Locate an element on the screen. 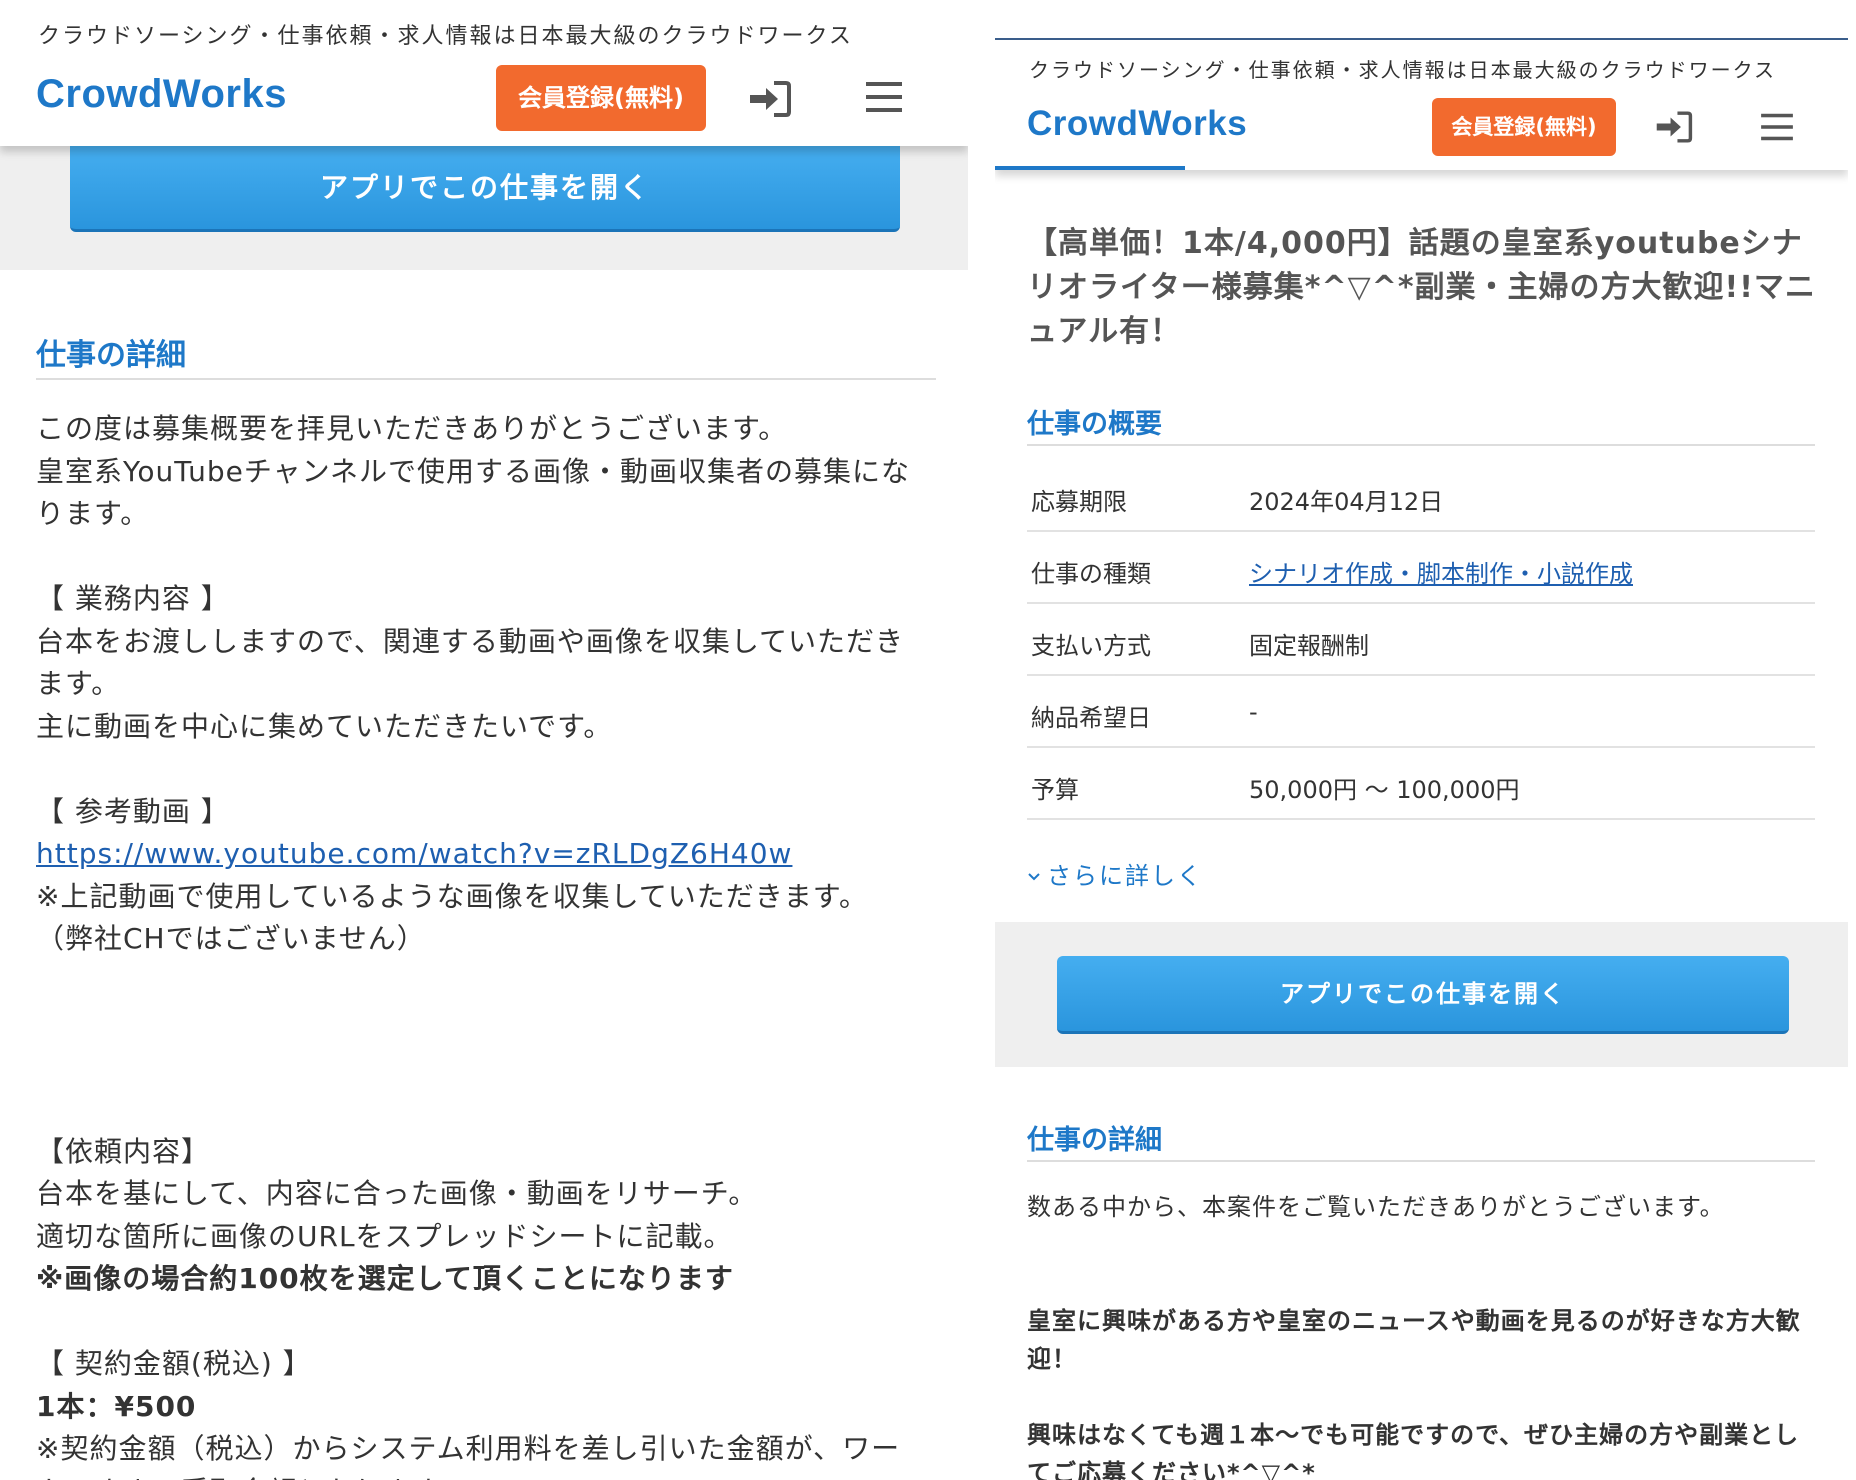 The width and height of the screenshot is (1856, 1480). overview-row: 仕事の種類 シナリオ作成・脚本制作・小説作成 is located at coordinates (1421, 568).